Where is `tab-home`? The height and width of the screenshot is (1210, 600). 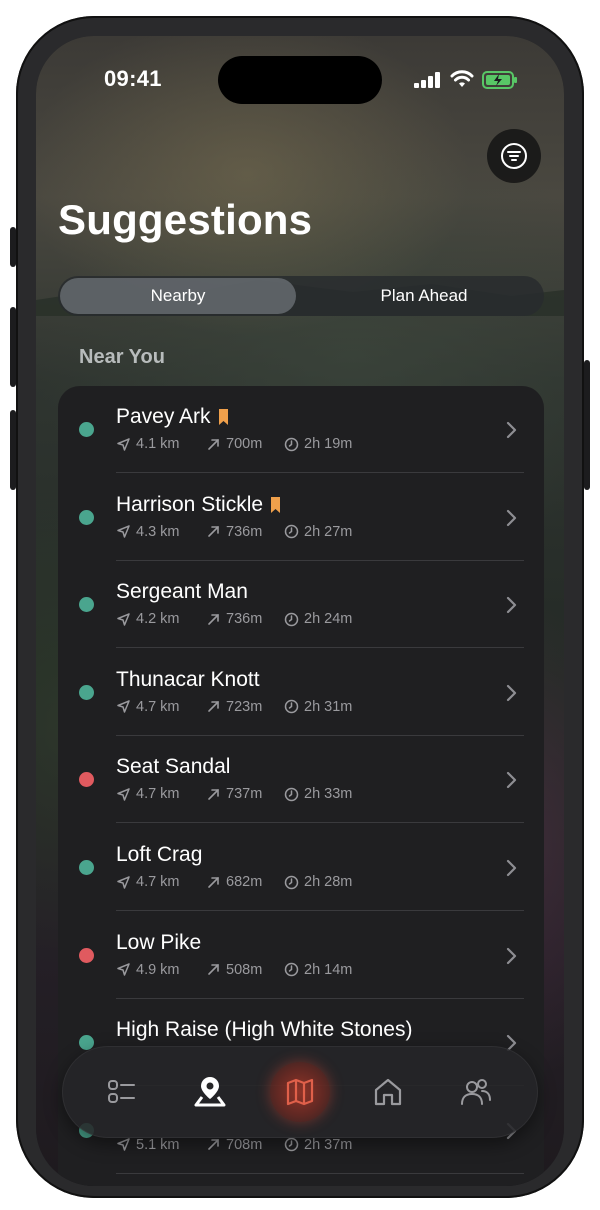 tab-home is located at coordinates (388, 1092).